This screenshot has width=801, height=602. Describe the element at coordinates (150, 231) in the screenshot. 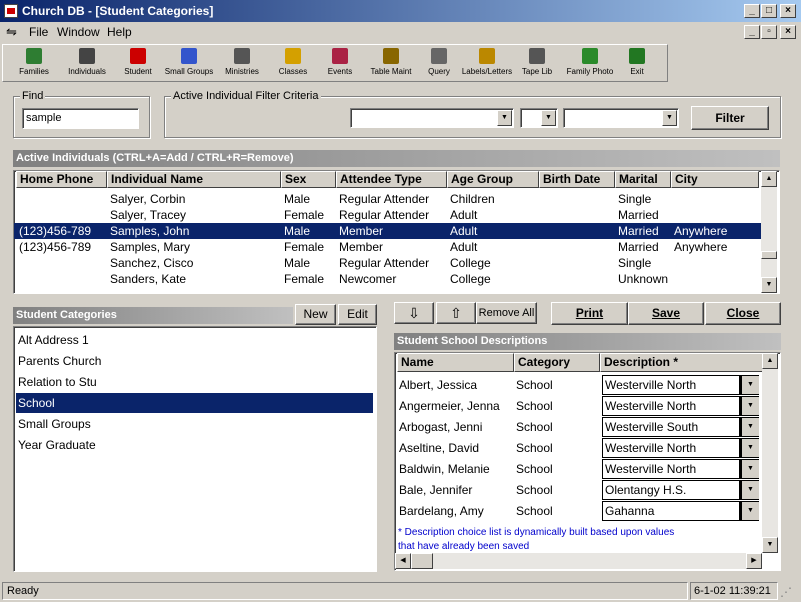

I see `table-cell: Samples, John` at that location.